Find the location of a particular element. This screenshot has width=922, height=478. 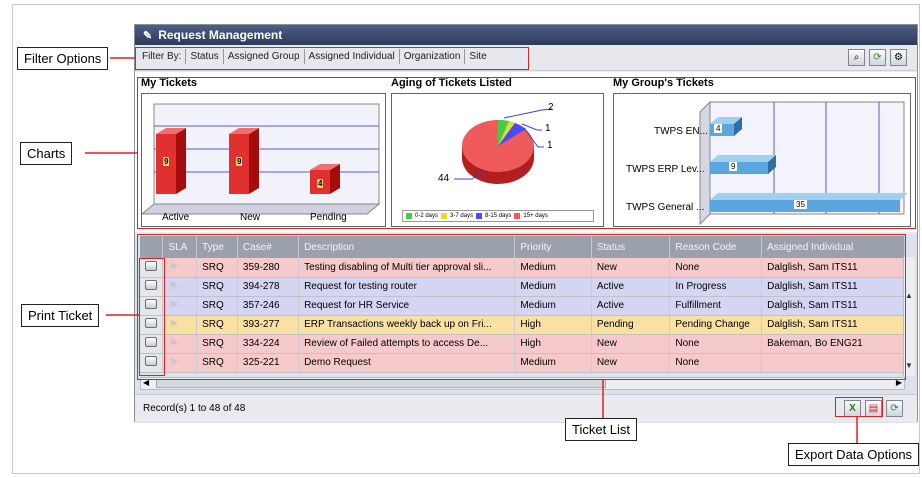

settings-icon: ⚙ is located at coordinates (898, 57).